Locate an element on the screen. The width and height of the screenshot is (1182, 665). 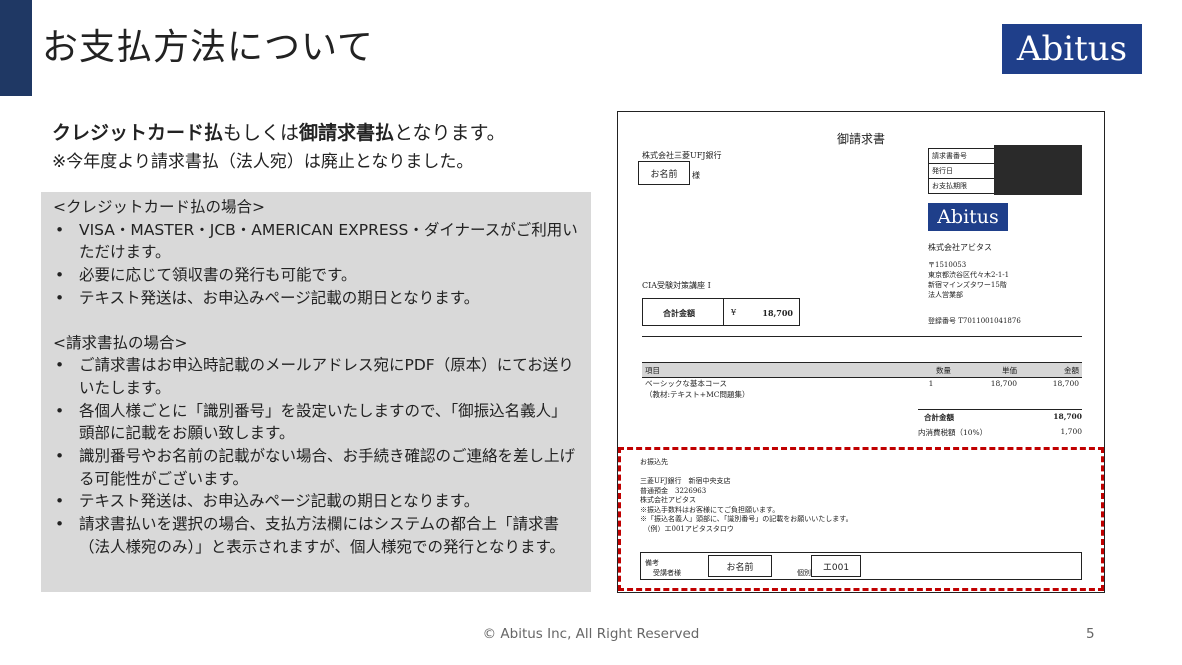
remarks-box: 備考 受講者様 個別番号 お名前 エ001 is located at coordinates (861, 566).